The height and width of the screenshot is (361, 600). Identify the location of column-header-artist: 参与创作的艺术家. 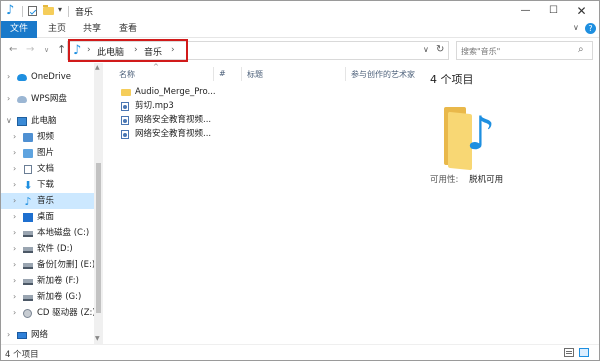
(383, 74).